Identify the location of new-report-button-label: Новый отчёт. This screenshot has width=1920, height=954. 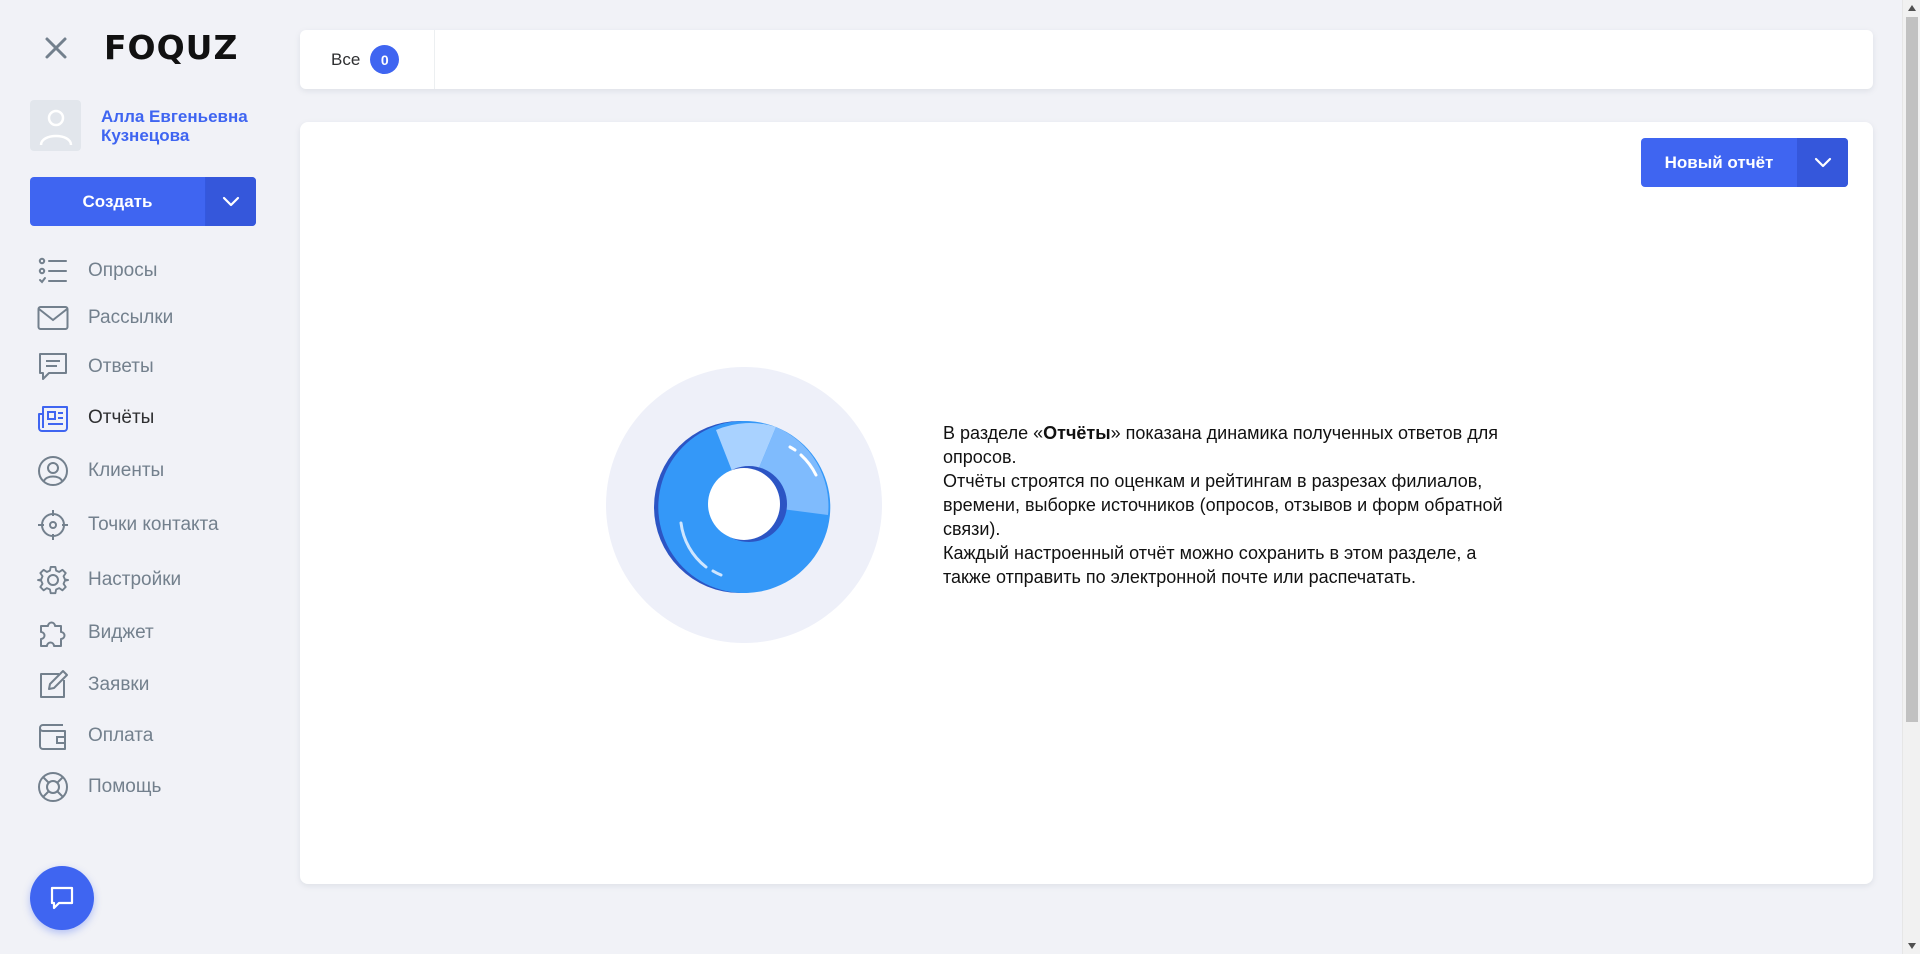
(1719, 162).